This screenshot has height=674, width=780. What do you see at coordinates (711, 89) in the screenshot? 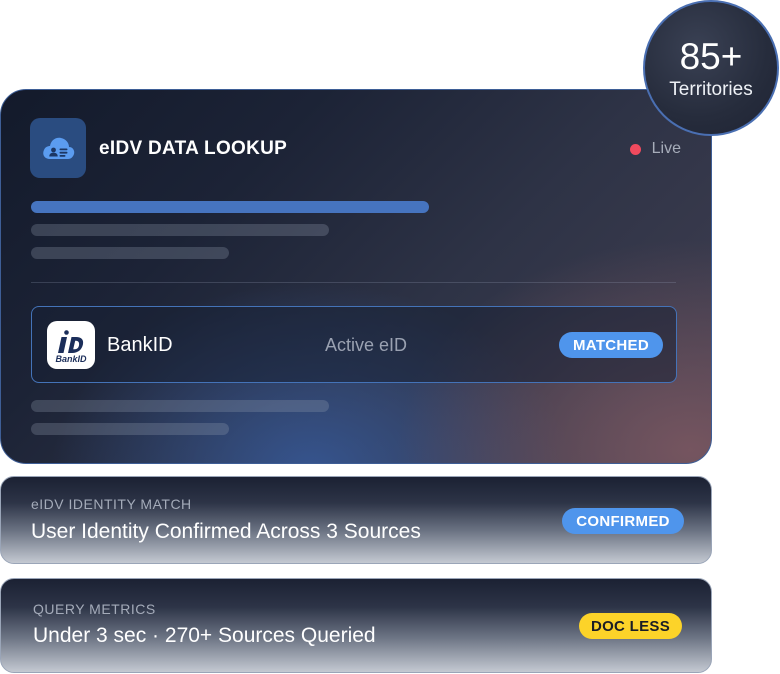
I see `territories-label: Territories` at bounding box center [711, 89].